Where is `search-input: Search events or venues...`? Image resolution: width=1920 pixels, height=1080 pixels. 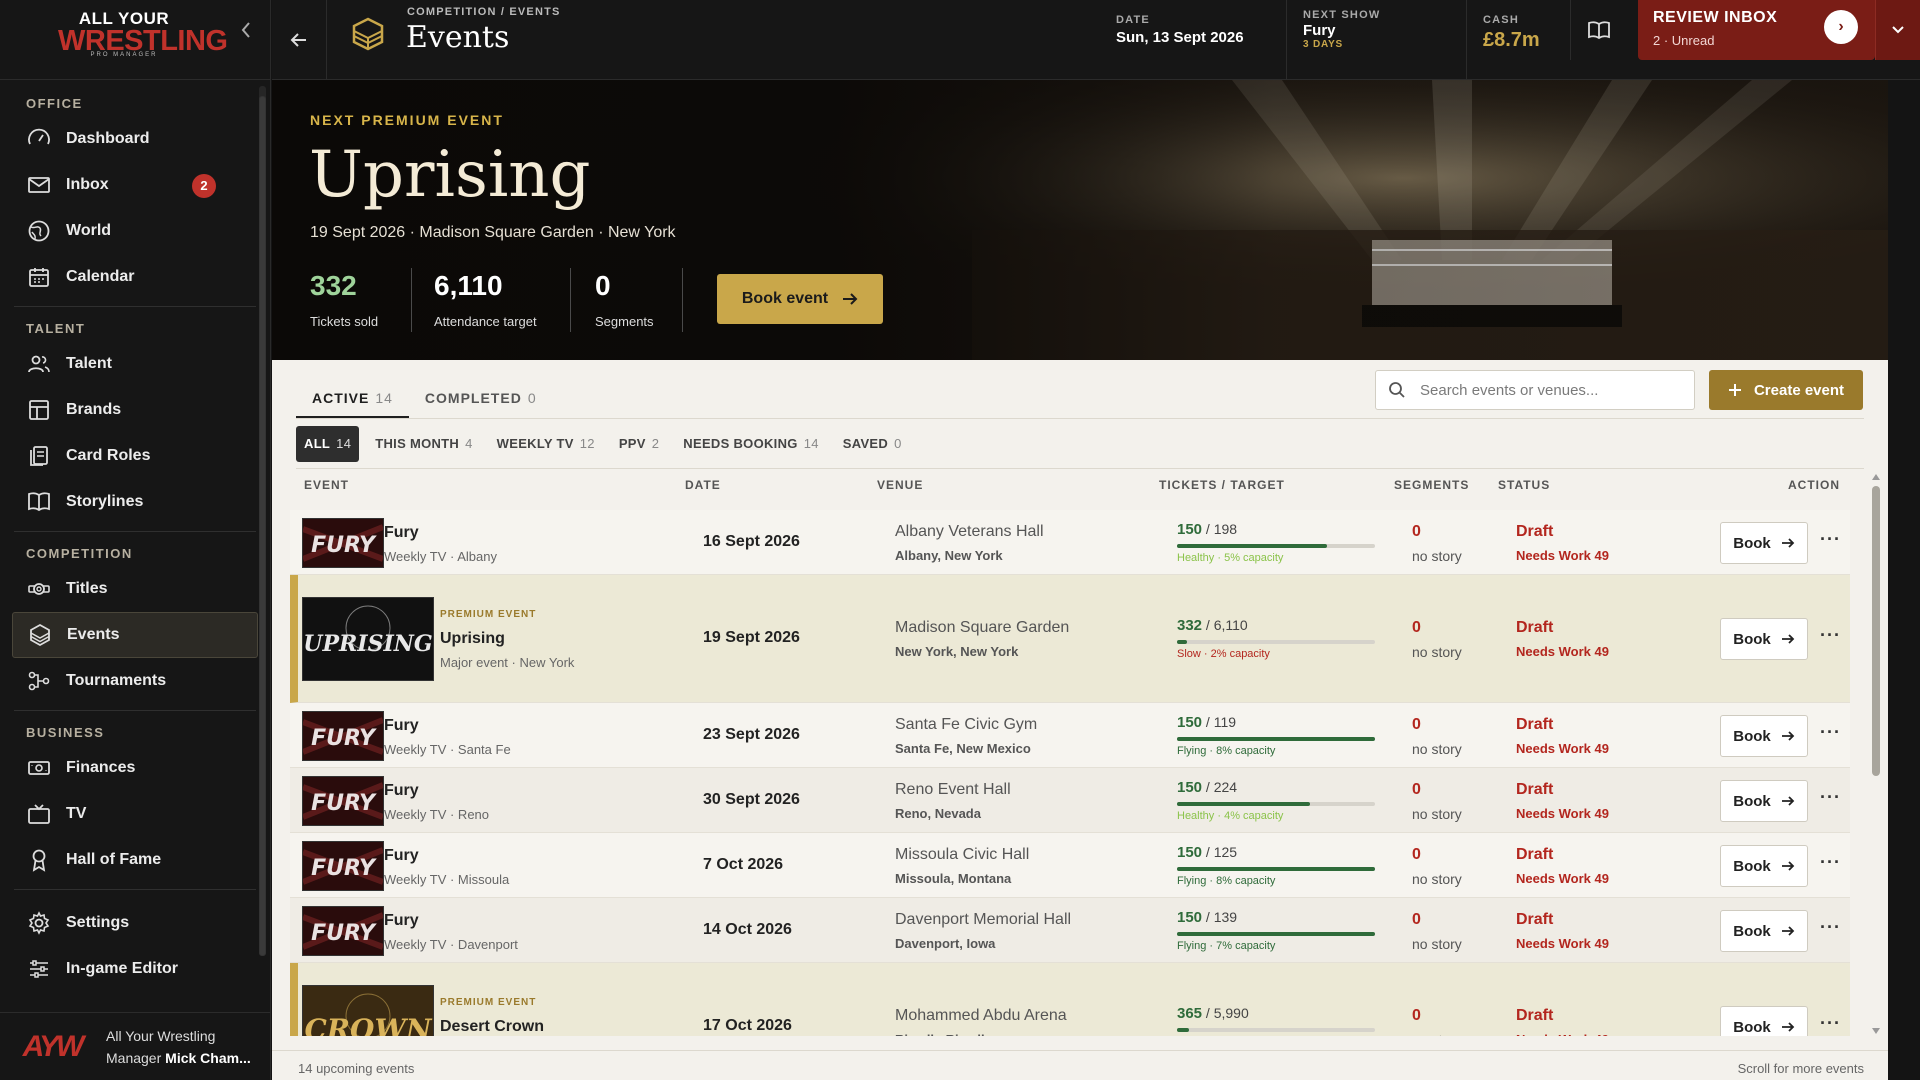 search-input: Search events or venues... is located at coordinates (1535, 390).